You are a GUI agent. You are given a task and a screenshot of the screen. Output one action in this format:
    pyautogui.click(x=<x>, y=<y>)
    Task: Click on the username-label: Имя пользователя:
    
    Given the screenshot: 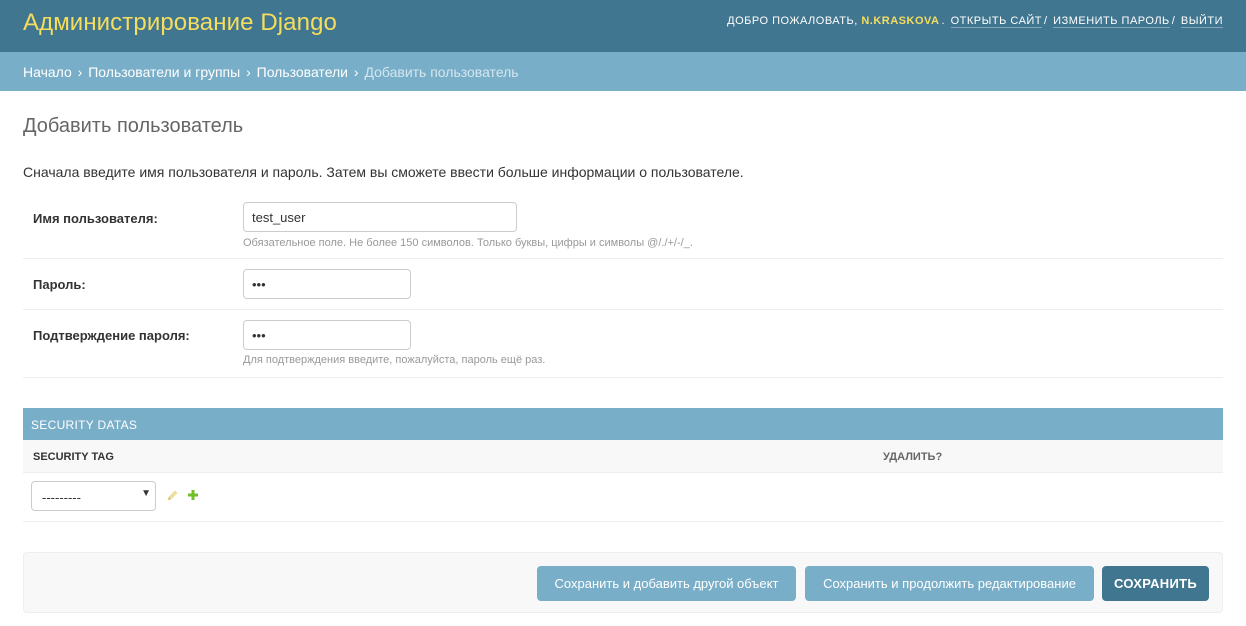 What is the action you would take?
    pyautogui.click(x=95, y=218)
    